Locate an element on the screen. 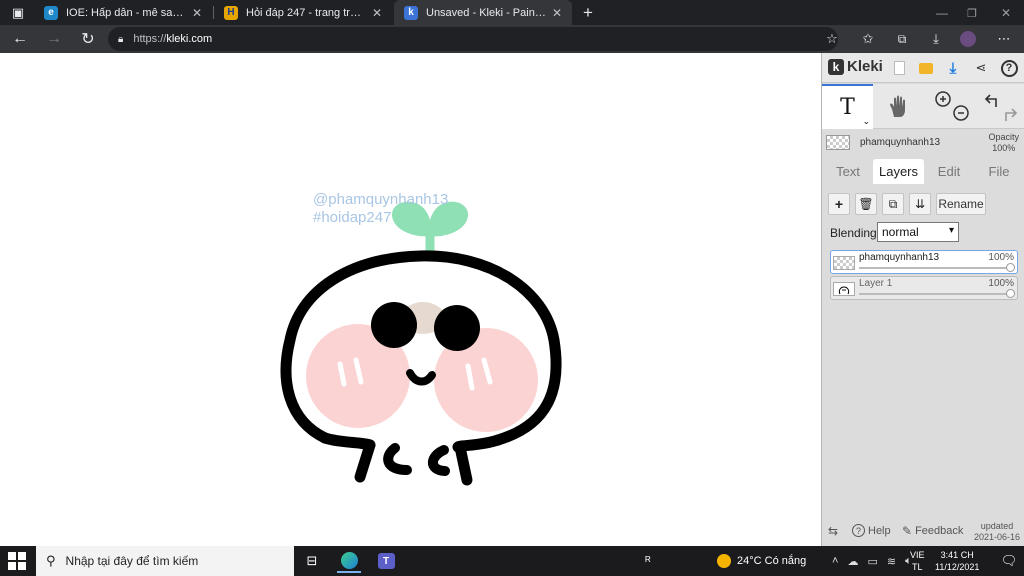 Image resolution: width=1024 pixels, height=576 pixels. left-eye is located at coordinates (394, 325).